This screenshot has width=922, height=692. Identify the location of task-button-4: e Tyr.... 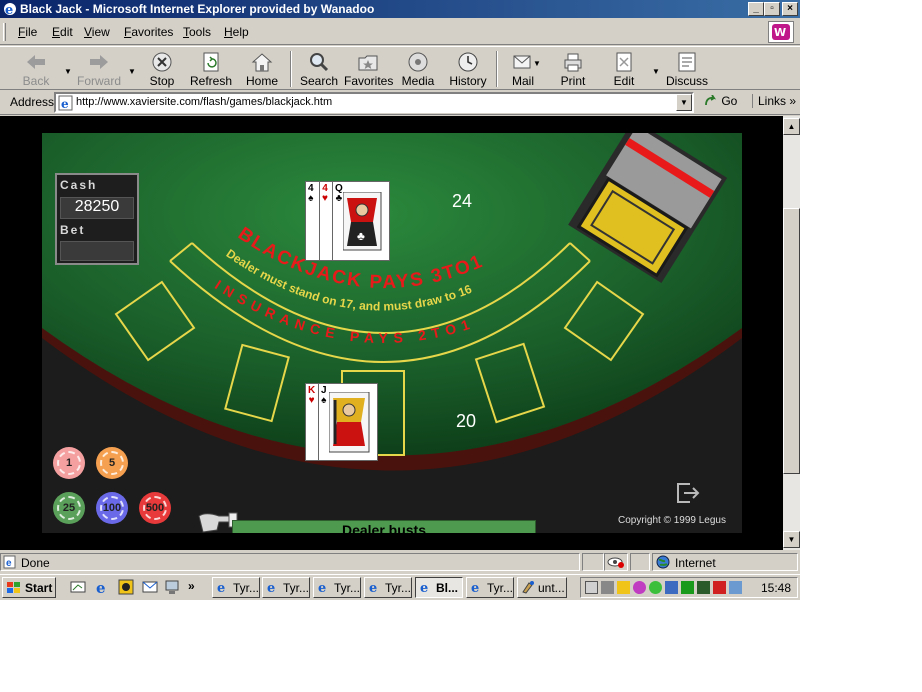
(388, 587).